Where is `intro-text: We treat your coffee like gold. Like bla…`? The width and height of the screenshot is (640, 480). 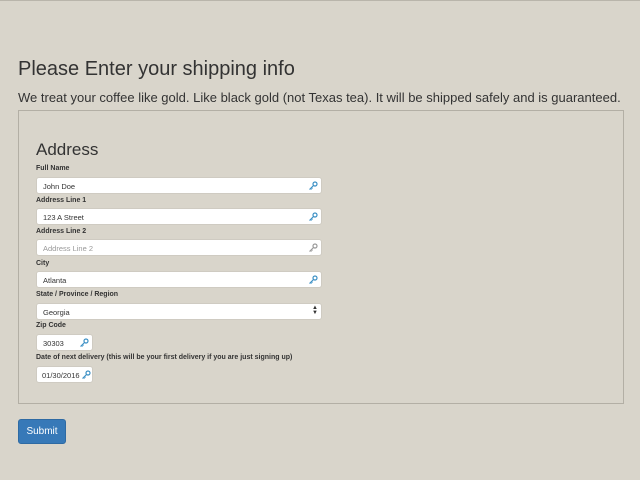
intro-text: We treat your coffee like gold. Like bla… is located at coordinates (319, 97).